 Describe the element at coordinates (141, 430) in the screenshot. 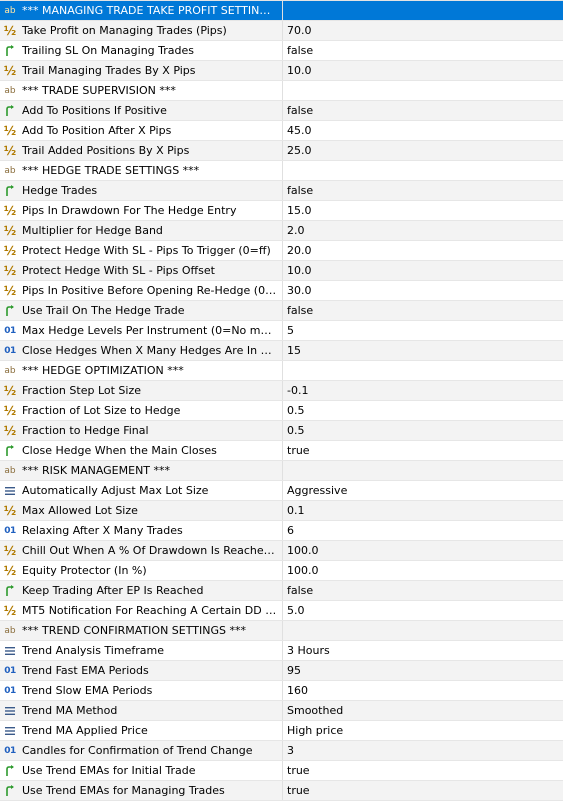

I see `parameter-name-cell: ½ Fraction to Hedge Final` at that location.